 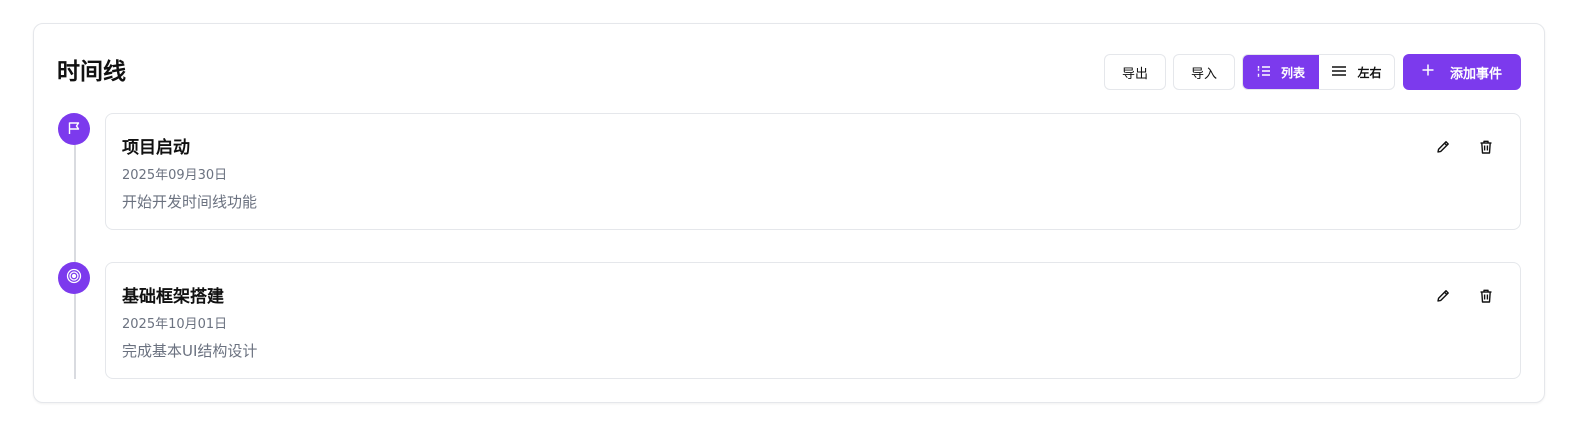 I want to click on event-date: 2025年09月30日, so click(x=175, y=175).